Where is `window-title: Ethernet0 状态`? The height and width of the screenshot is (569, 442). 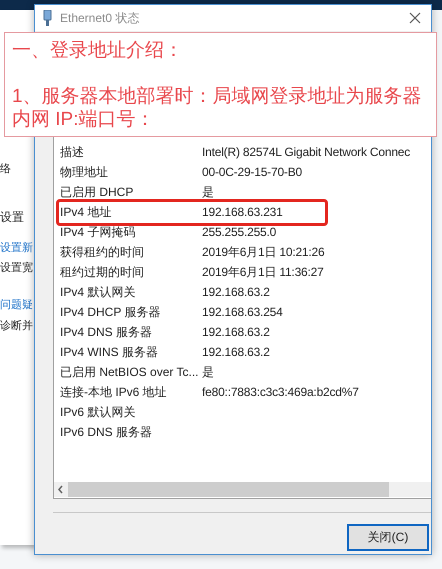 window-title: Ethernet0 状态 is located at coordinates (100, 18).